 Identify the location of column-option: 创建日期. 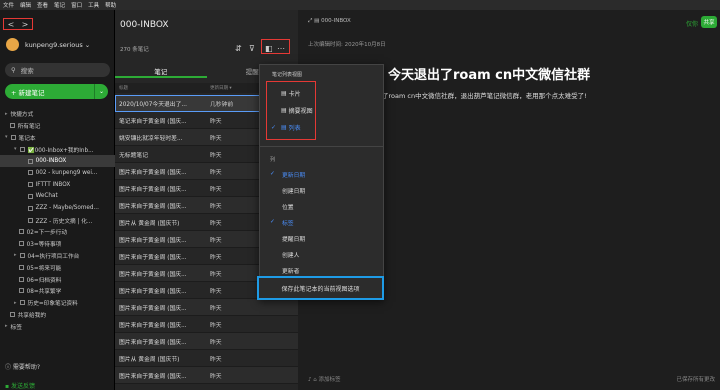
(321, 190).